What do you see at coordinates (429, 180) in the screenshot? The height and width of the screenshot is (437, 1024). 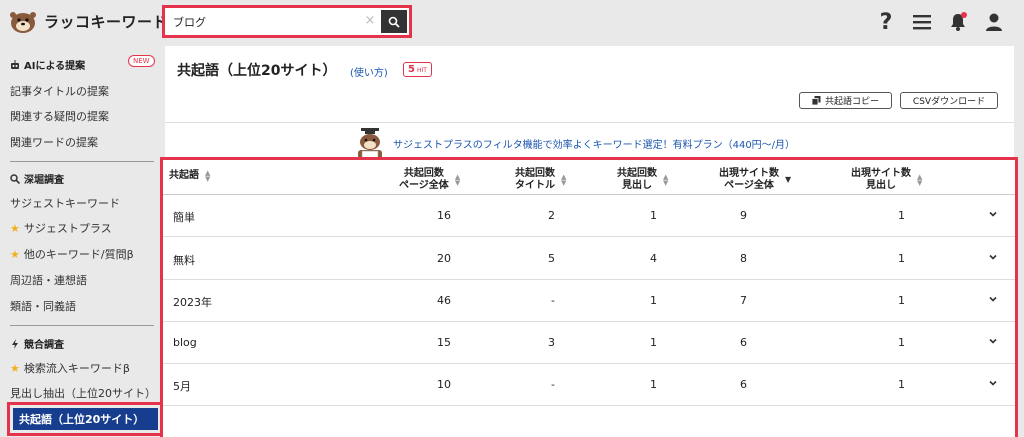 I see `column-header-count-page: 共起回数 ページ全体 ▲ ▼` at bounding box center [429, 180].